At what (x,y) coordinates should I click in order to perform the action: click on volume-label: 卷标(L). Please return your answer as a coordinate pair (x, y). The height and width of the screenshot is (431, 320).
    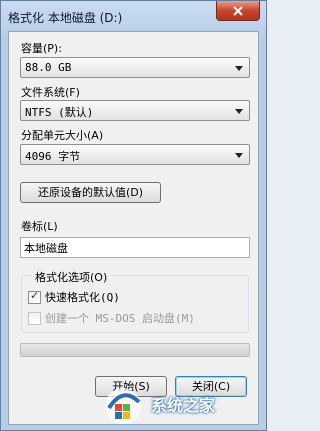
    Looking at the image, I should click on (39, 226).